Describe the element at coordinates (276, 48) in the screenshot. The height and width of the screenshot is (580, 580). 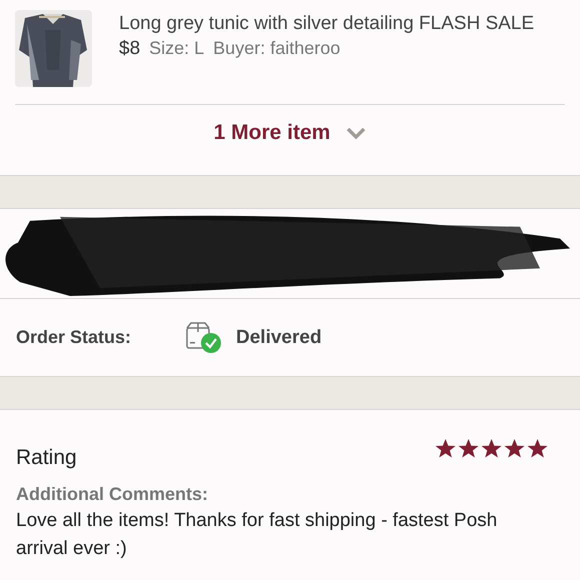
I see `buyer-name: Buyer: faitheroo` at that location.